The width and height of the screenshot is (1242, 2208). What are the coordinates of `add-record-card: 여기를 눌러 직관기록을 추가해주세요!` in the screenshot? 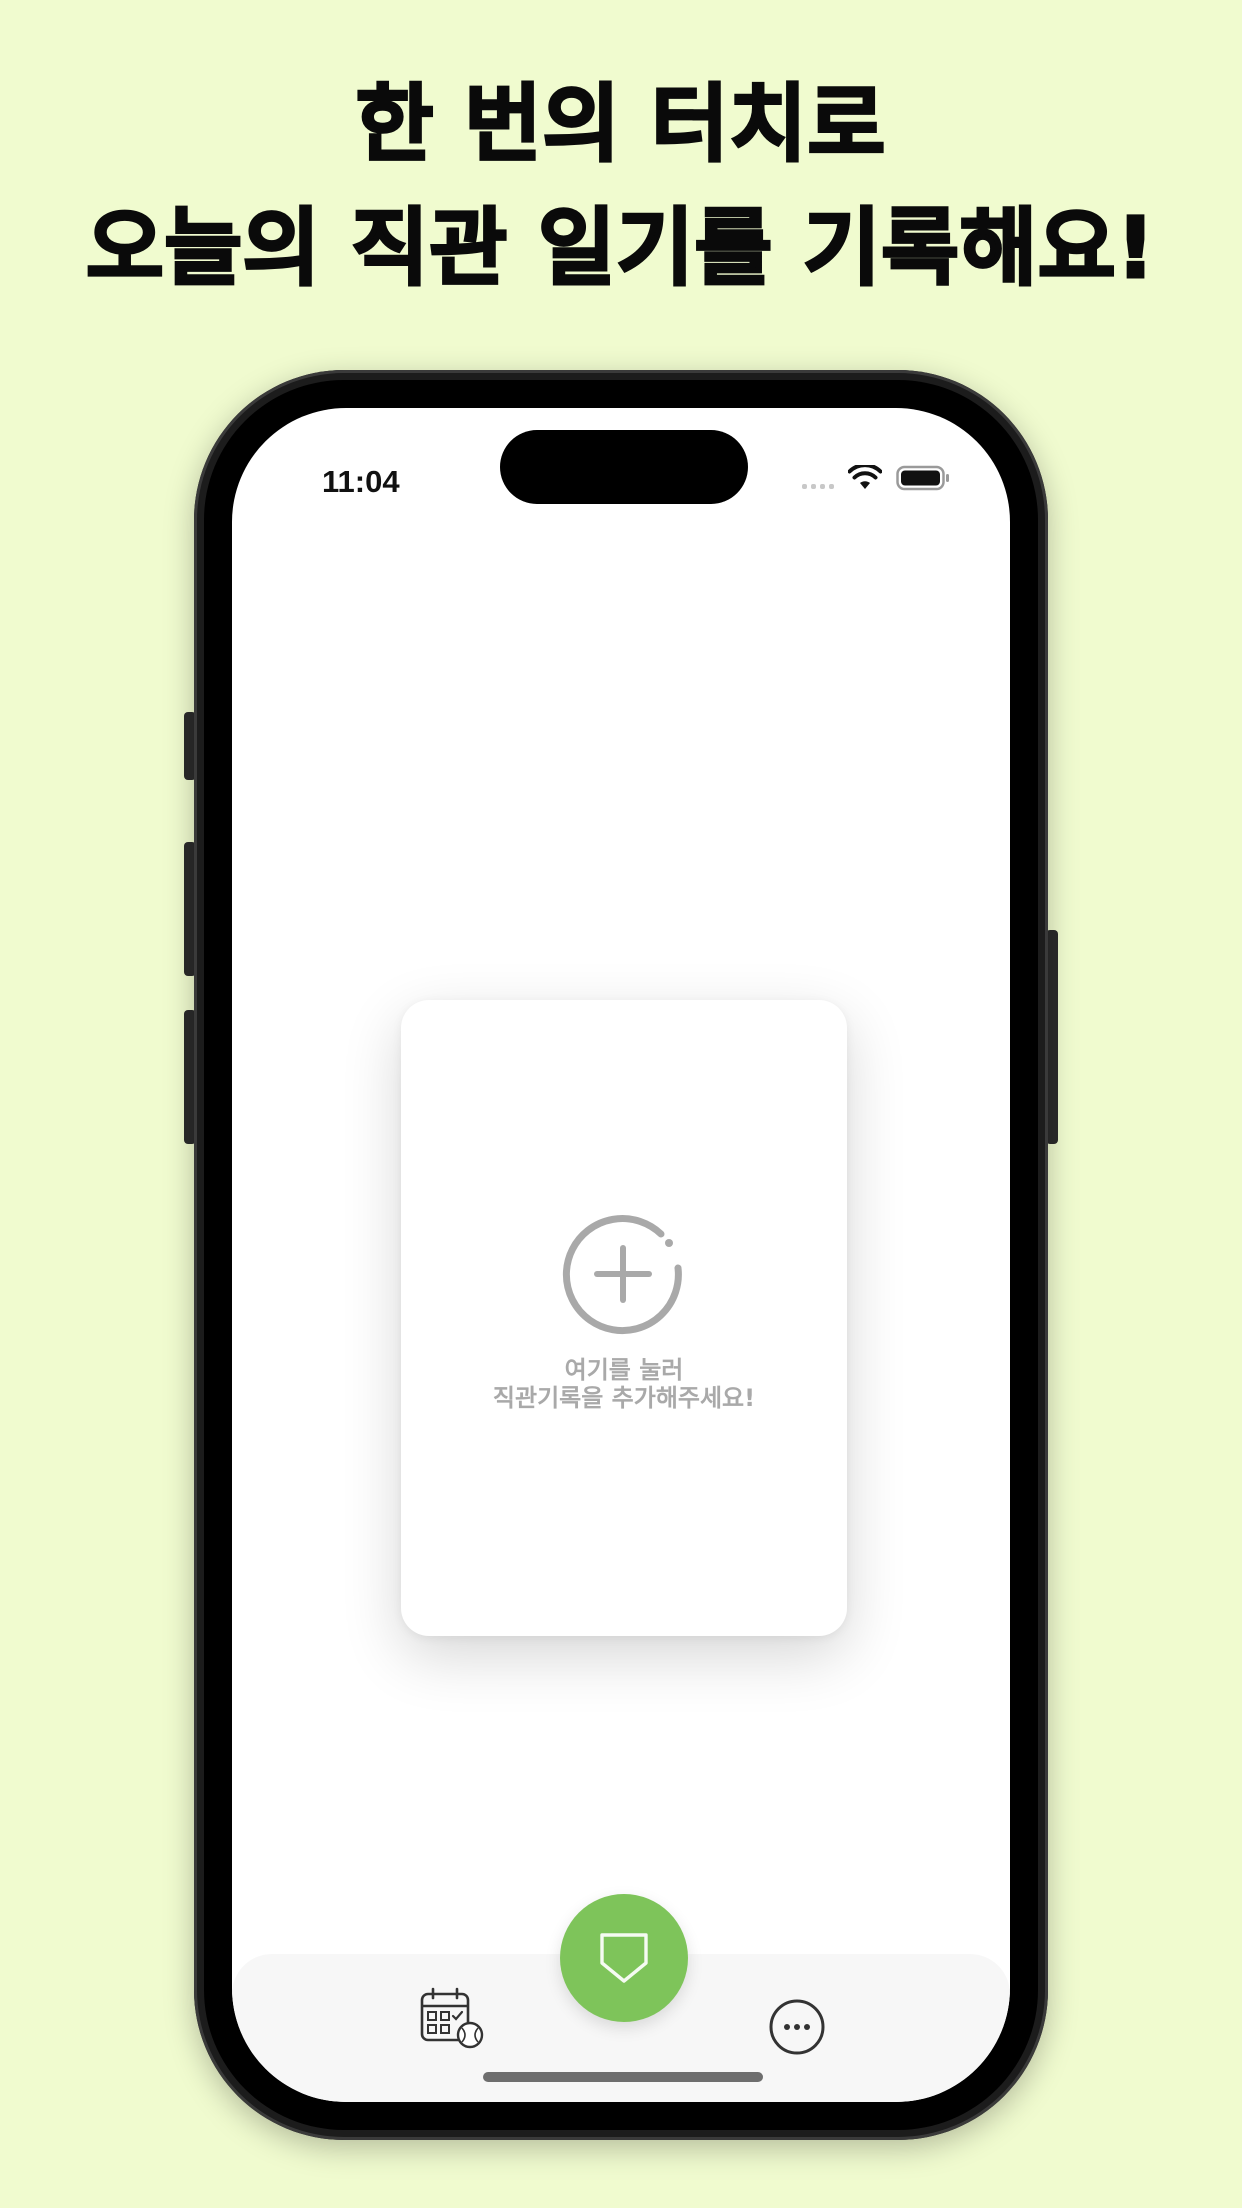 It's located at (624, 1318).